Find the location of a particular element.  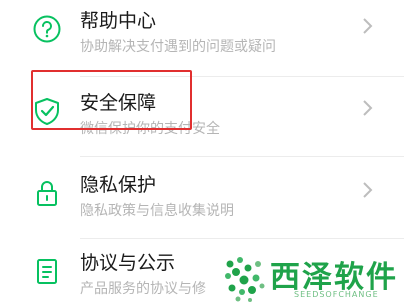

watermark: 西泽软件 SEEDSOFCHANGE is located at coordinates (313, 278).